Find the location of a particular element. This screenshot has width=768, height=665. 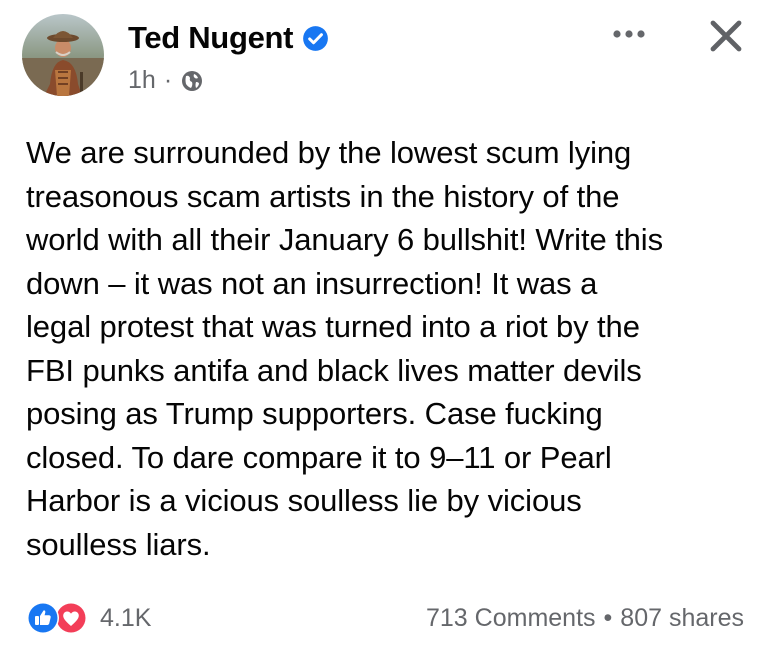

more-options-button is located at coordinates (629, 34).